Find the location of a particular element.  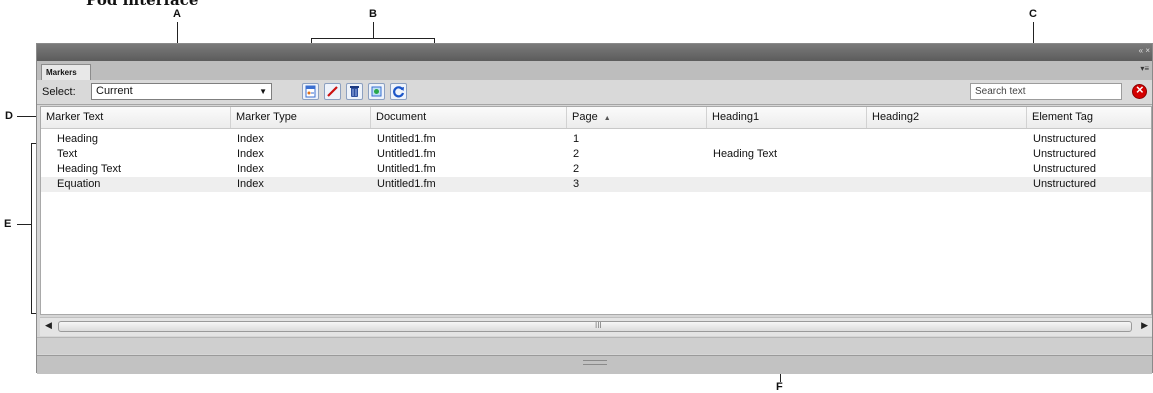

scrollbar-grip: III is located at coordinates (598, 325).